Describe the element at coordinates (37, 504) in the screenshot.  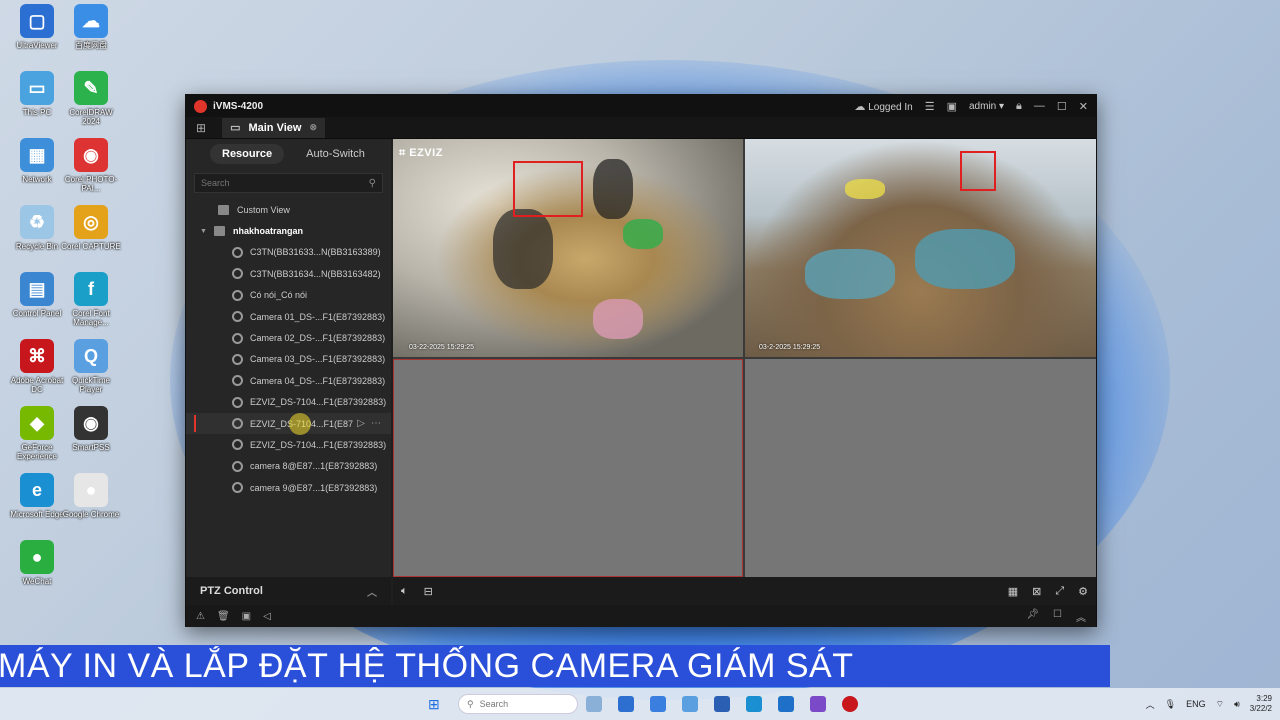
I see `desktop-icon: e Microsoft Edge` at that location.